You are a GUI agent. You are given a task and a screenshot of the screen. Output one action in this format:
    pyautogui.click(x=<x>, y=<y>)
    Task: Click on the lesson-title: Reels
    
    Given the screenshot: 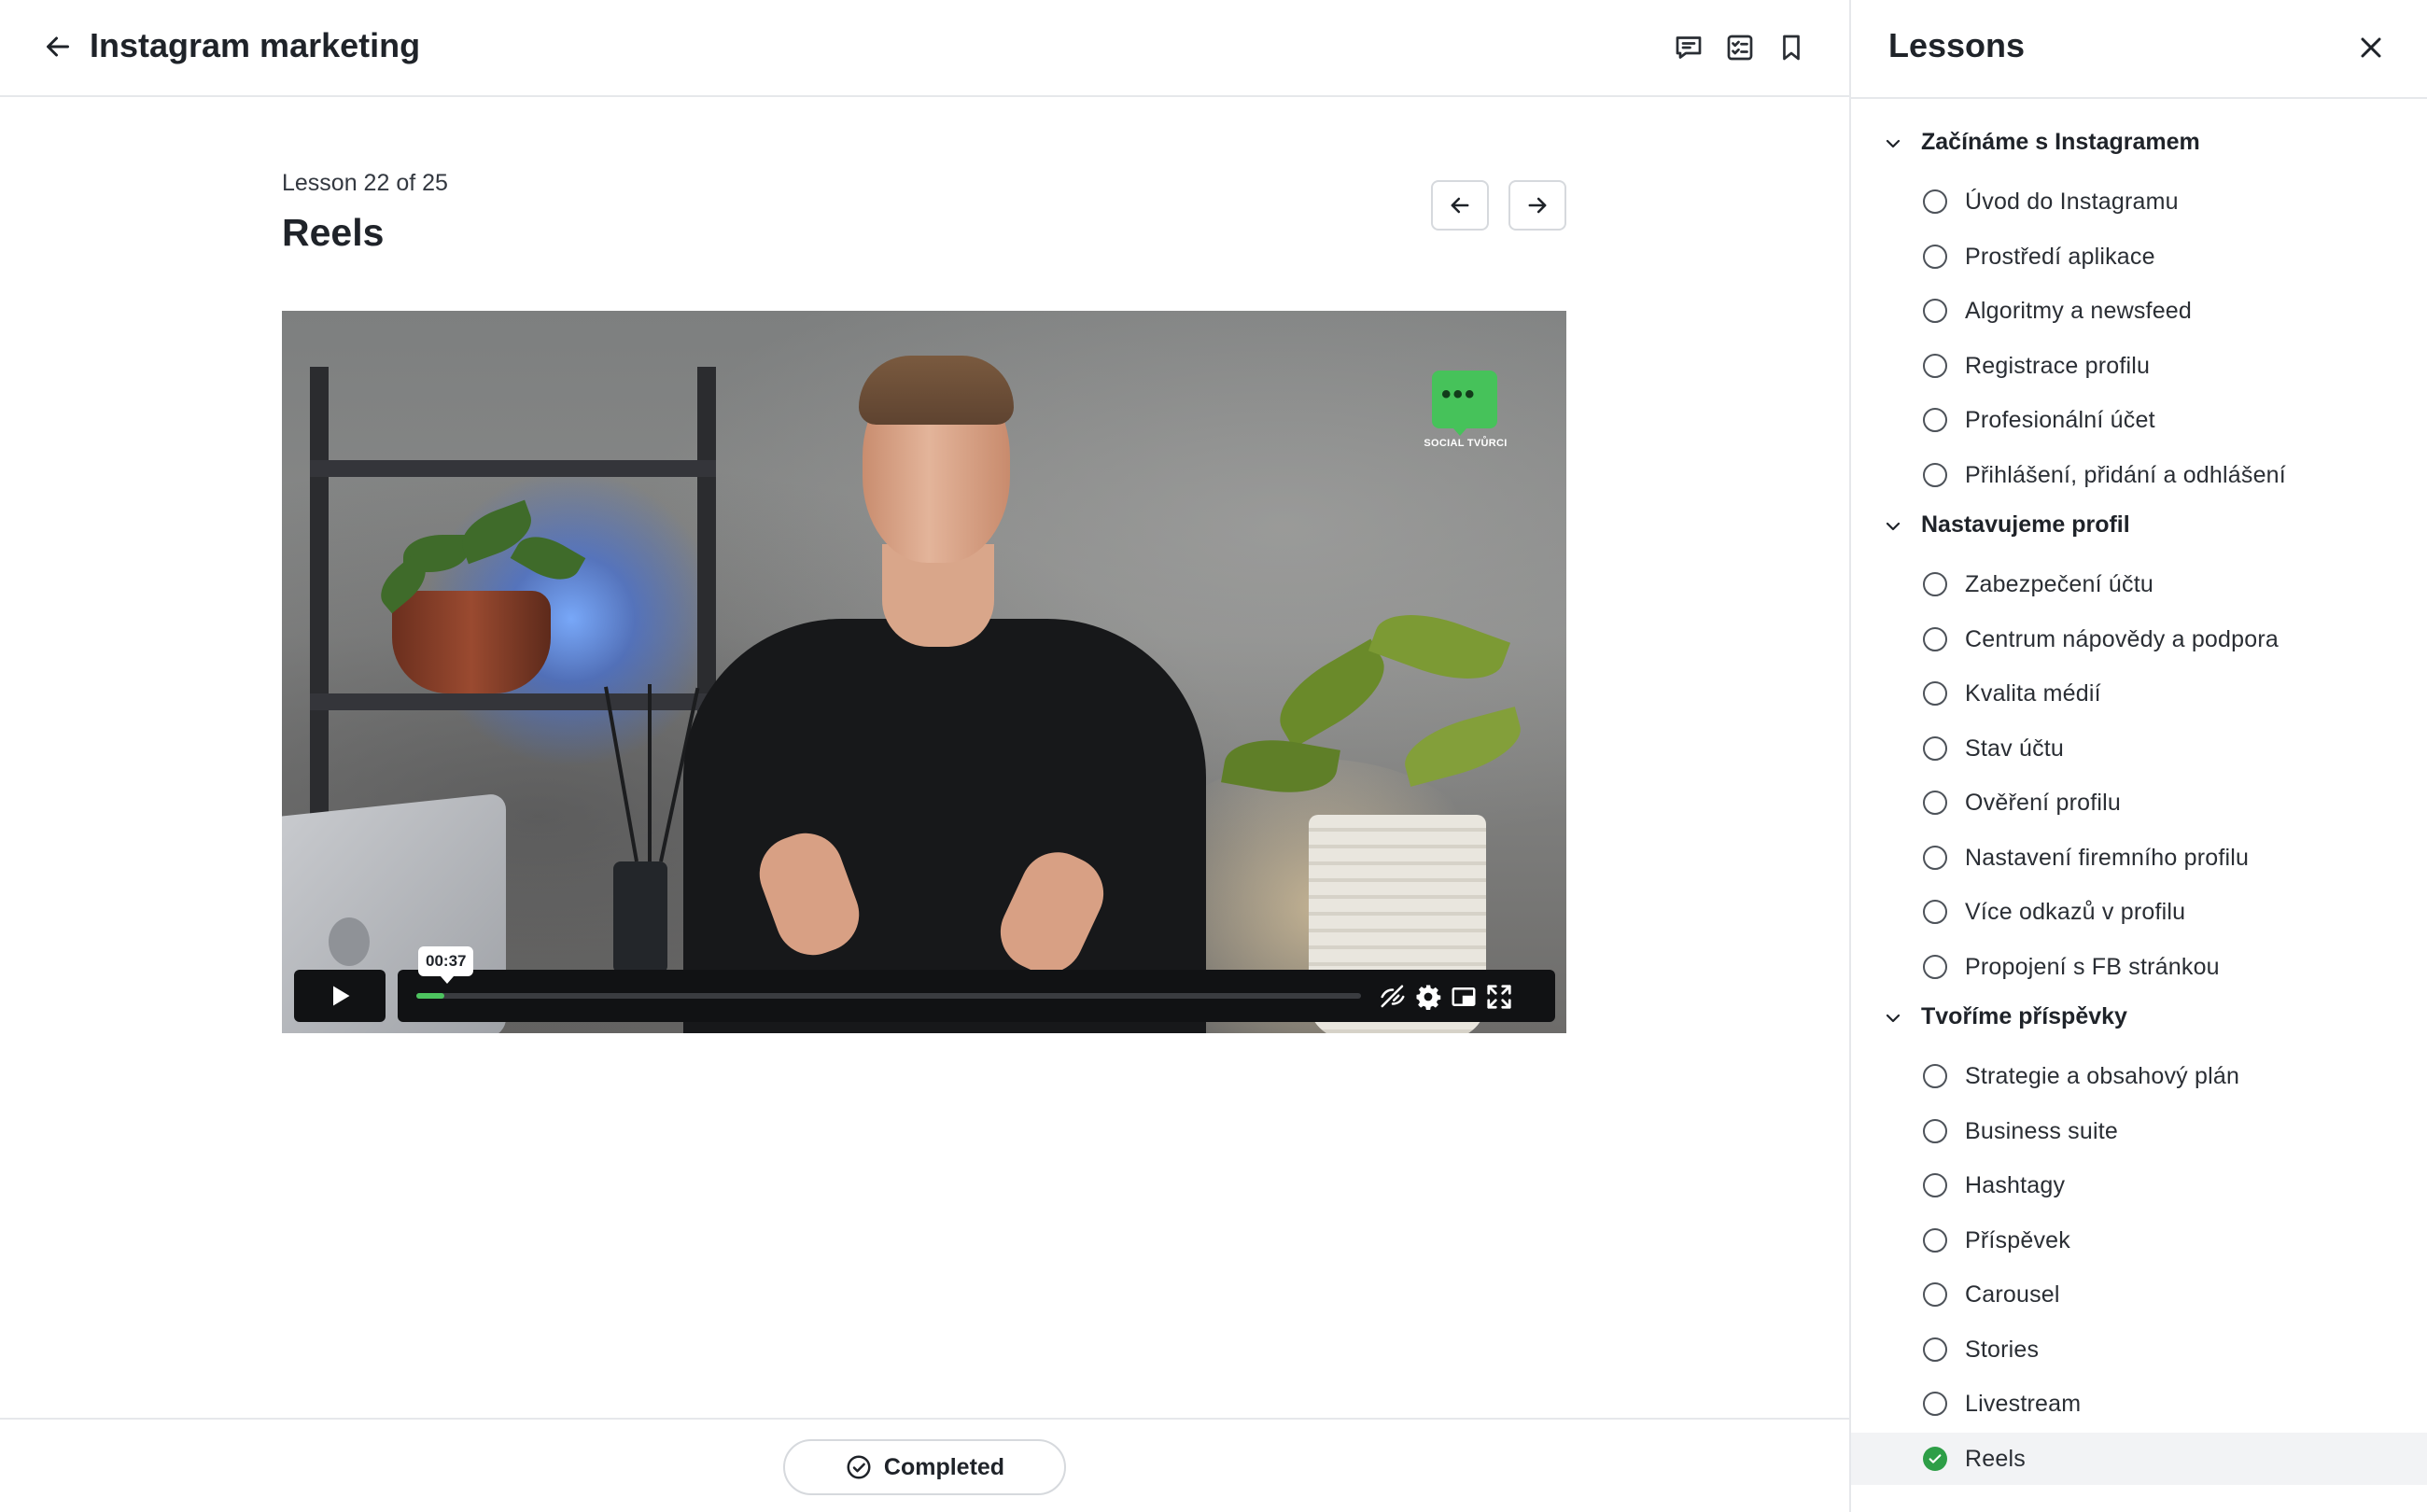 What is the action you would take?
    pyautogui.click(x=333, y=232)
    